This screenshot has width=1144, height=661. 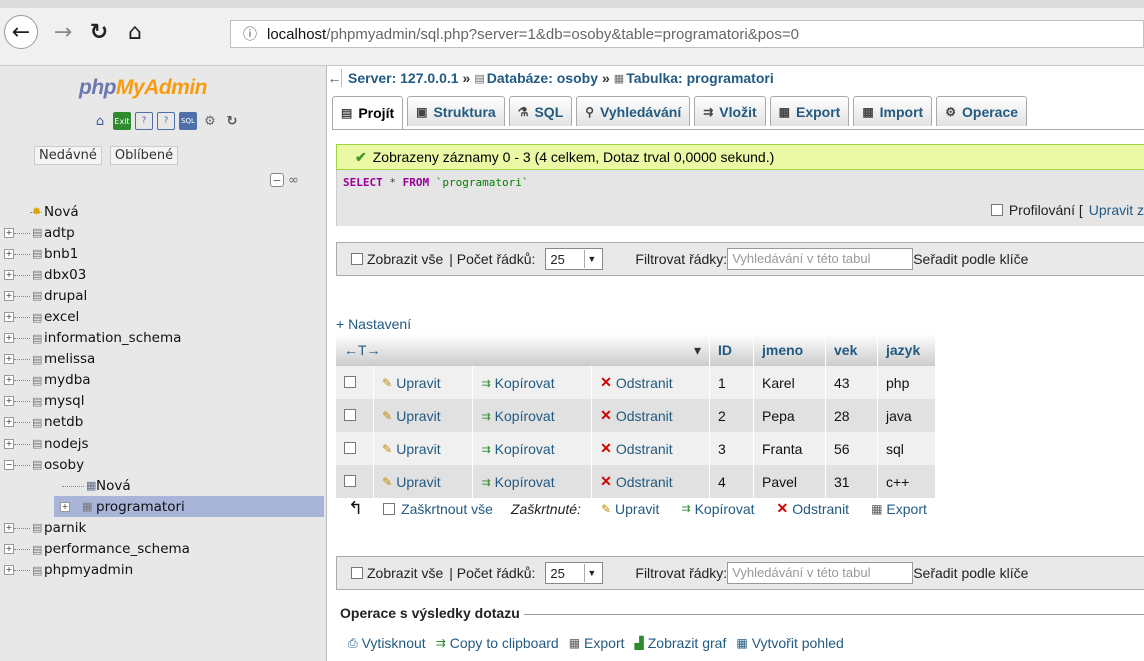 I want to click on collapse-all-icon: −, so click(x=277, y=180).